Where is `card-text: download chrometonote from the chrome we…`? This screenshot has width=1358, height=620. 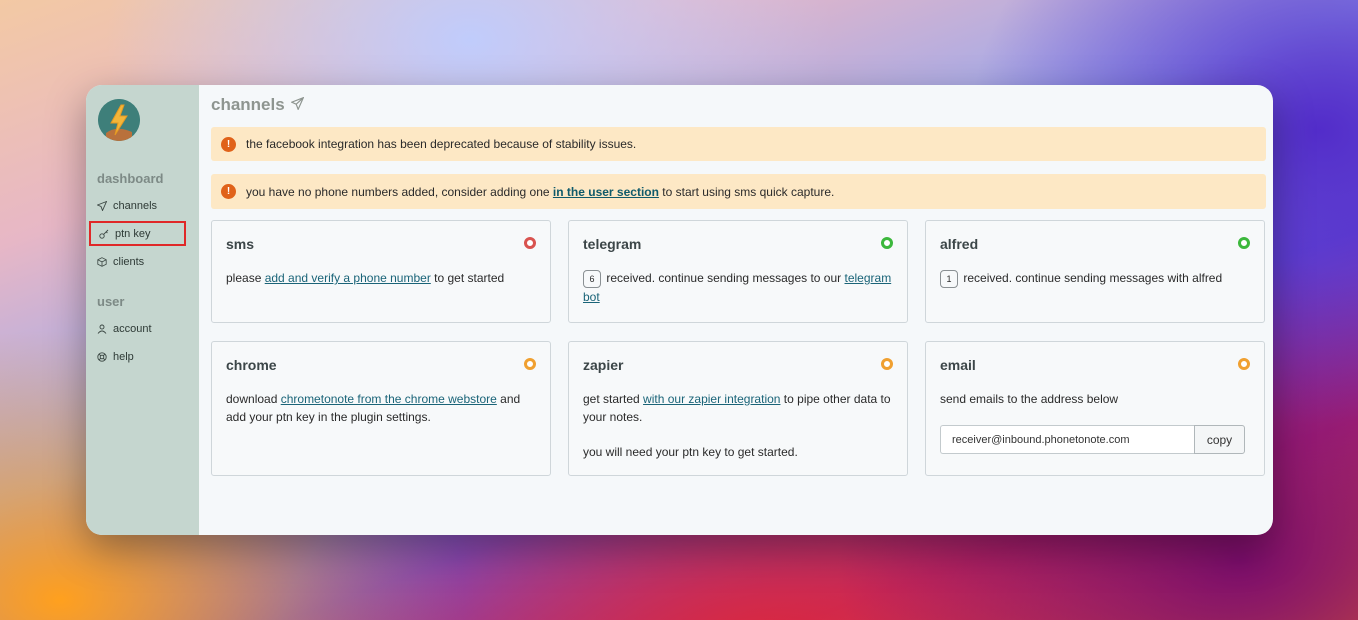 card-text: download chrometonote from the chrome we… is located at coordinates (381, 408).